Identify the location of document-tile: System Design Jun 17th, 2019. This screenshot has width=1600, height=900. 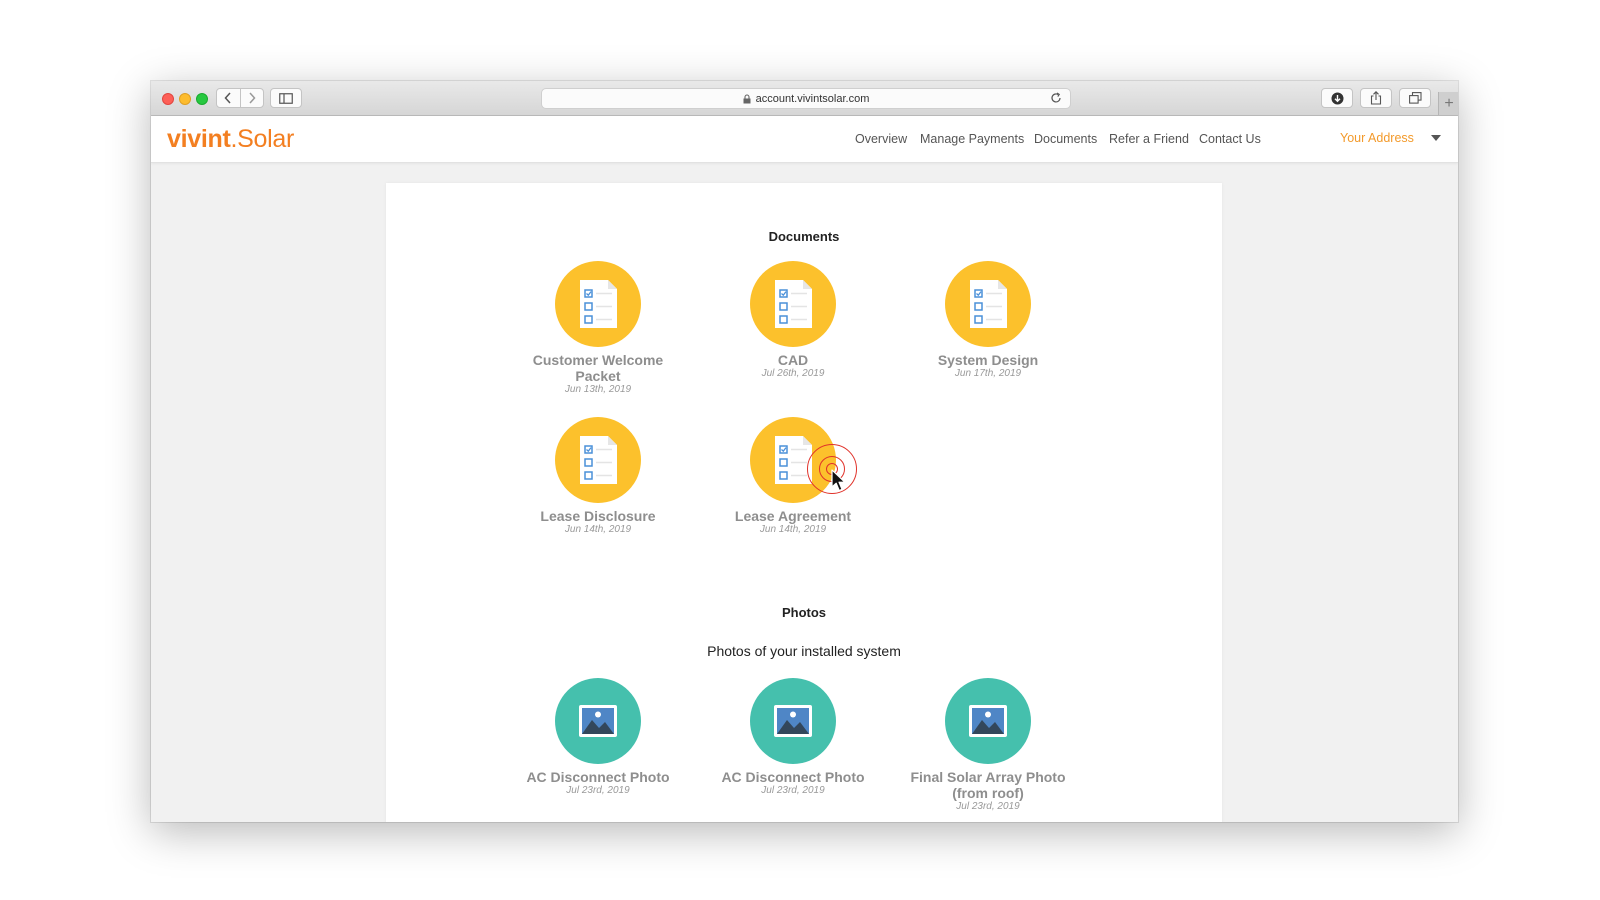
(988, 320).